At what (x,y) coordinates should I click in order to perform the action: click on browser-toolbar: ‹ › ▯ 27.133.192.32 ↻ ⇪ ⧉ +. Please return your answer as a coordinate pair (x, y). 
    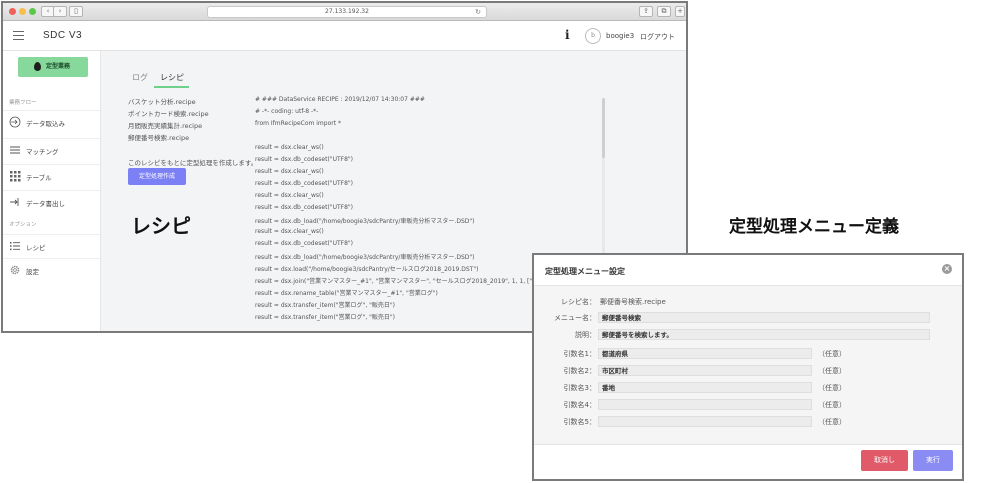
    Looking at the image, I should click on (344, 12).